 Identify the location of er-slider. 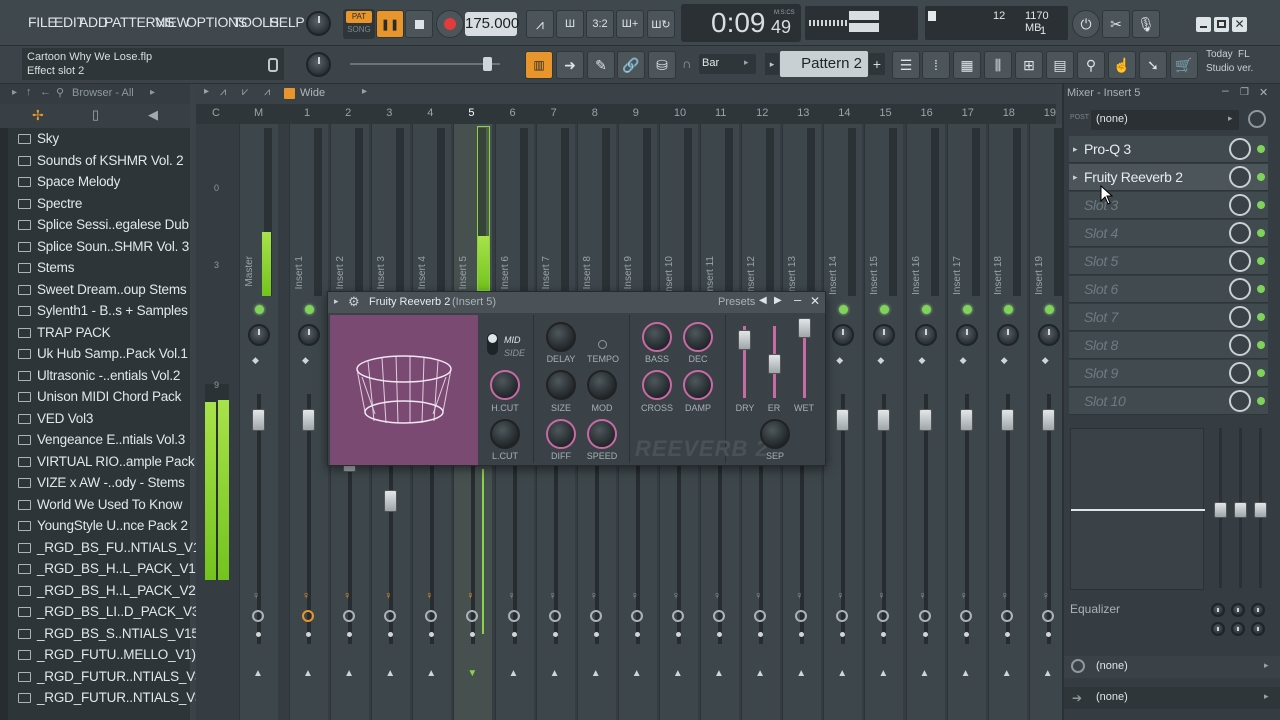
(774, 364).